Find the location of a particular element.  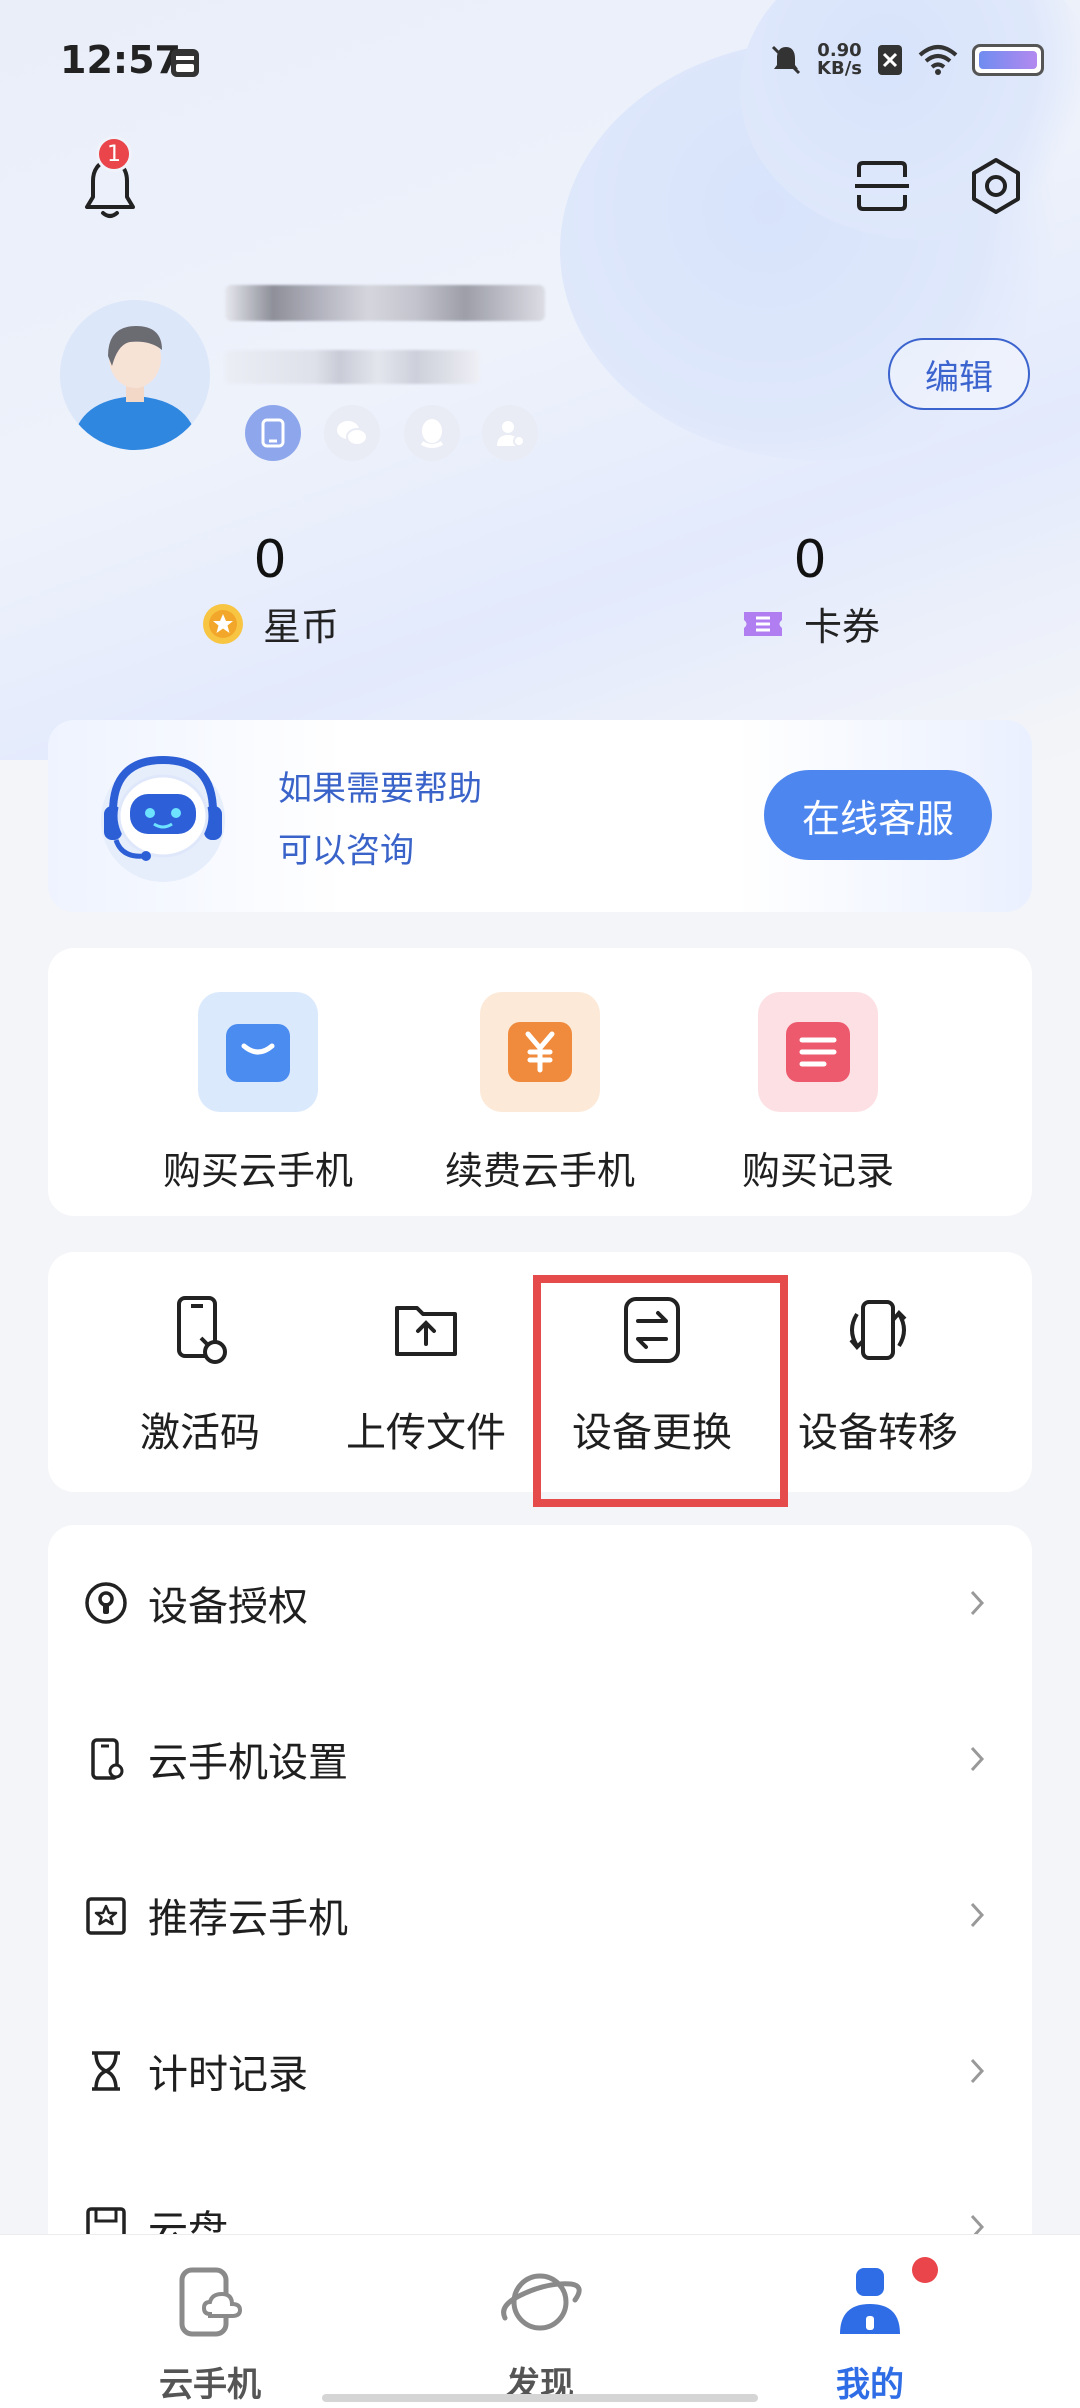

notification-button: 1 is located at coordinates (110, 181).